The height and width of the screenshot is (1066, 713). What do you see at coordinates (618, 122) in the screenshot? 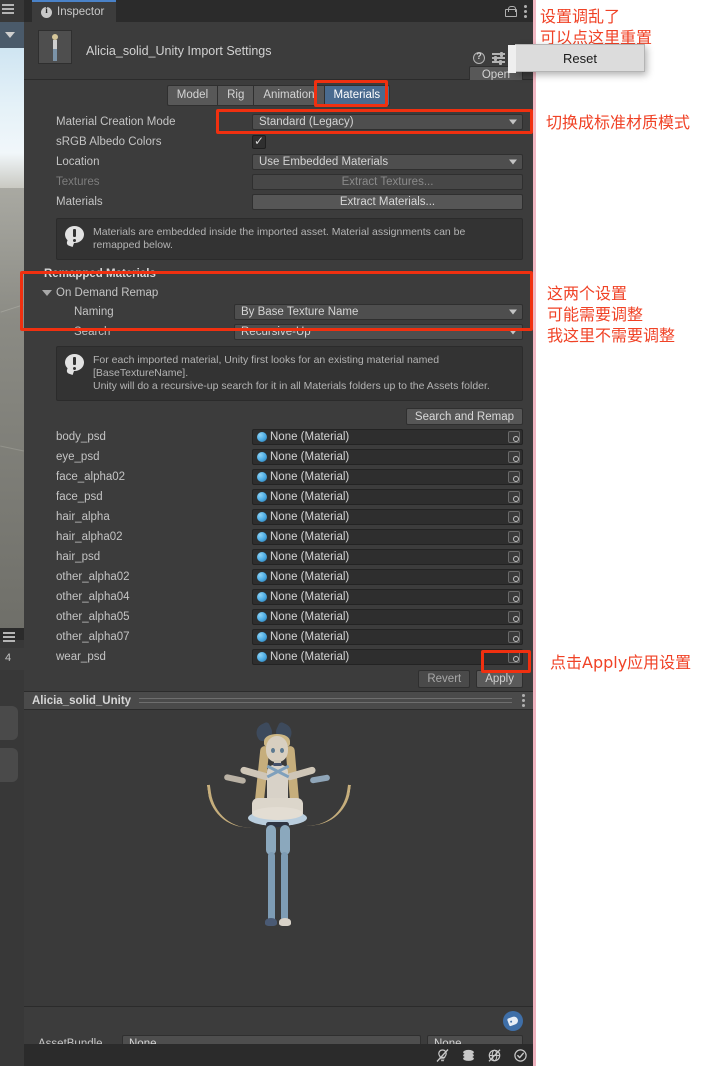
I see `annotation-creation-mode: 切换成标准材质模式` at bounding box center [618, 122].